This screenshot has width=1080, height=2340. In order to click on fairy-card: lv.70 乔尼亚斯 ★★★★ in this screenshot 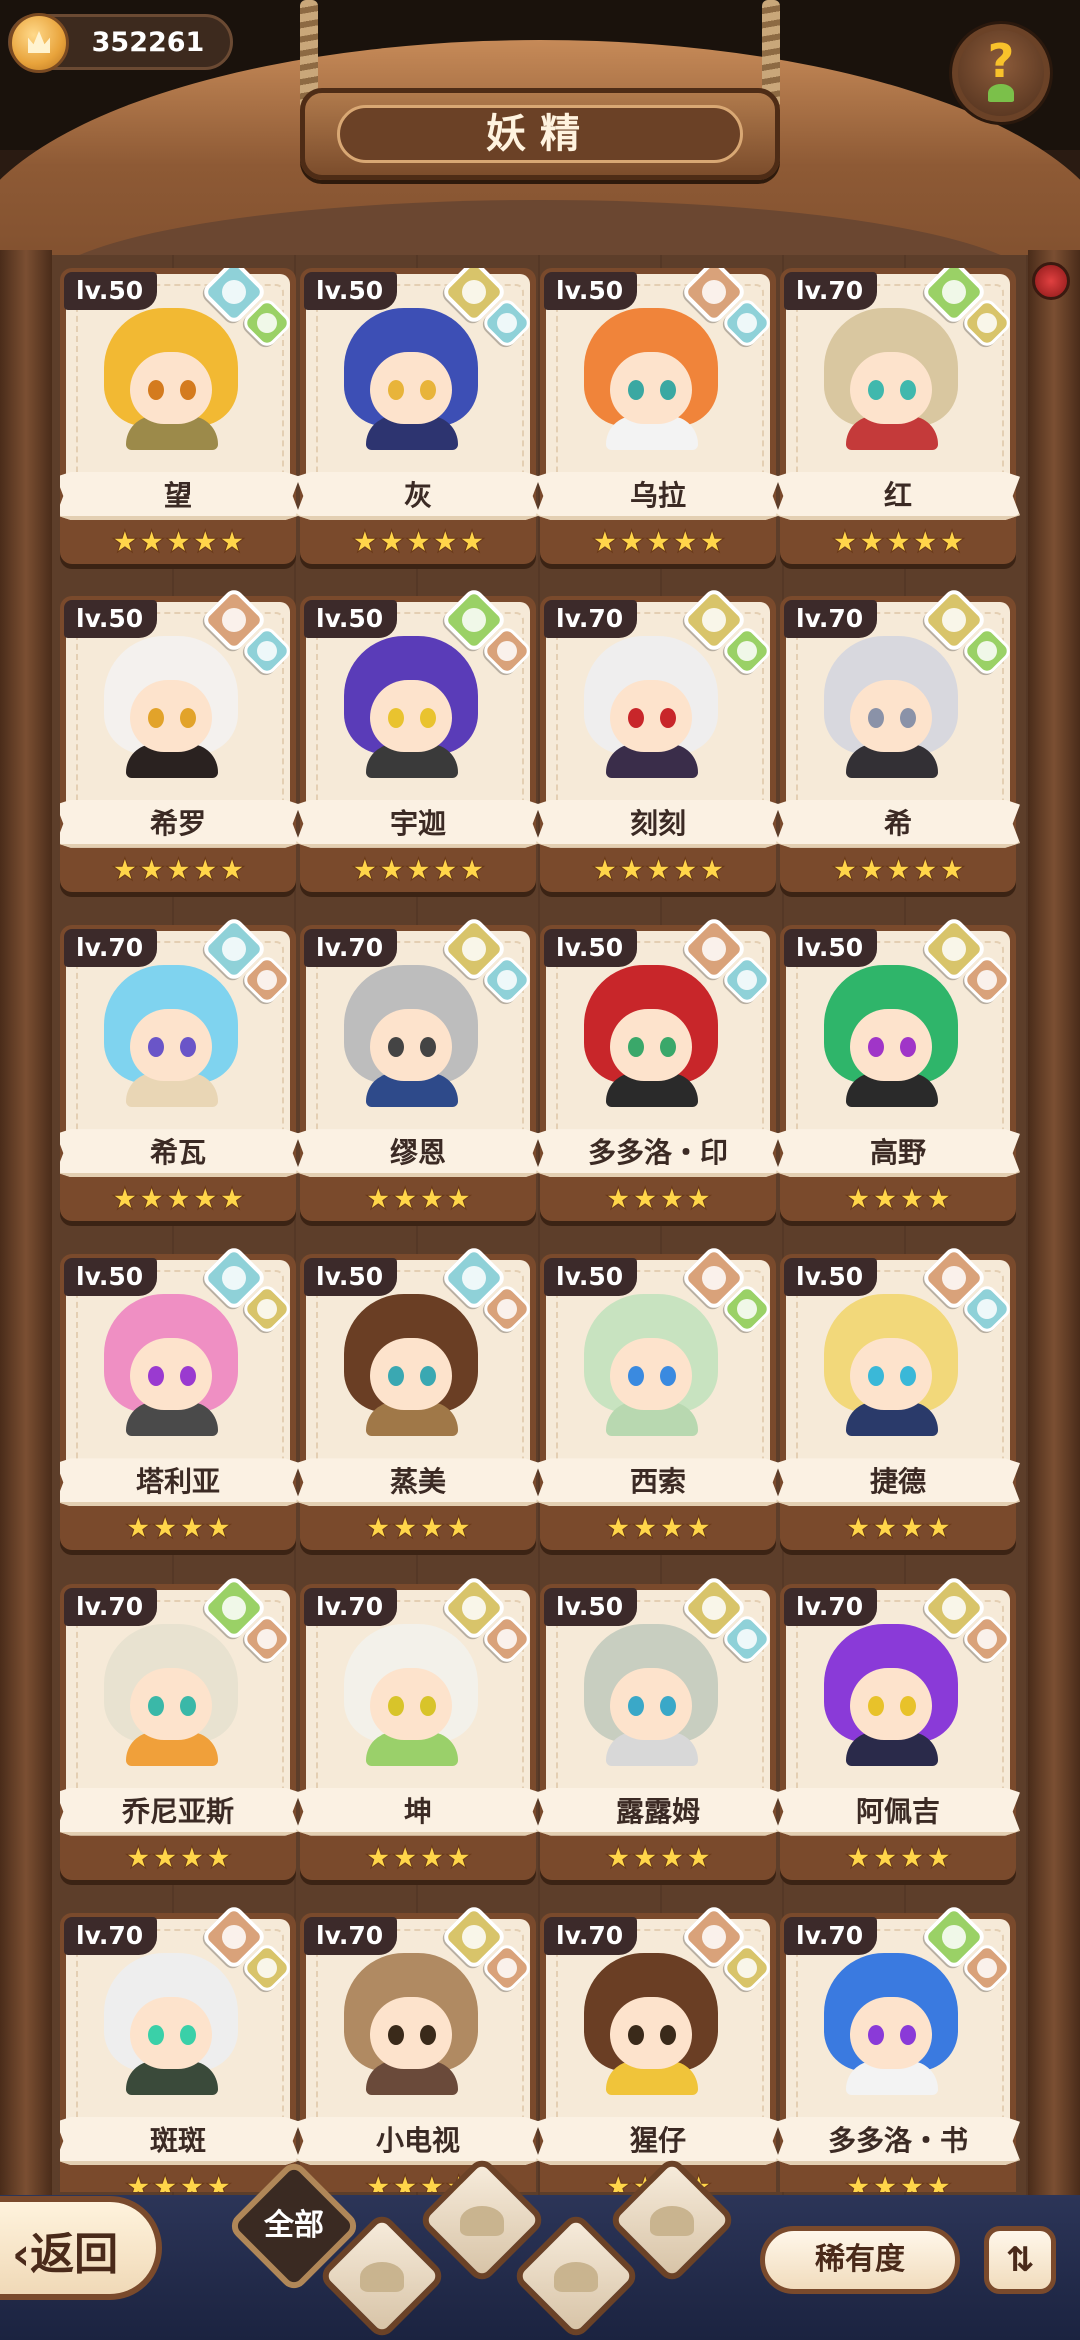, I will do `click(180, 1728)`.